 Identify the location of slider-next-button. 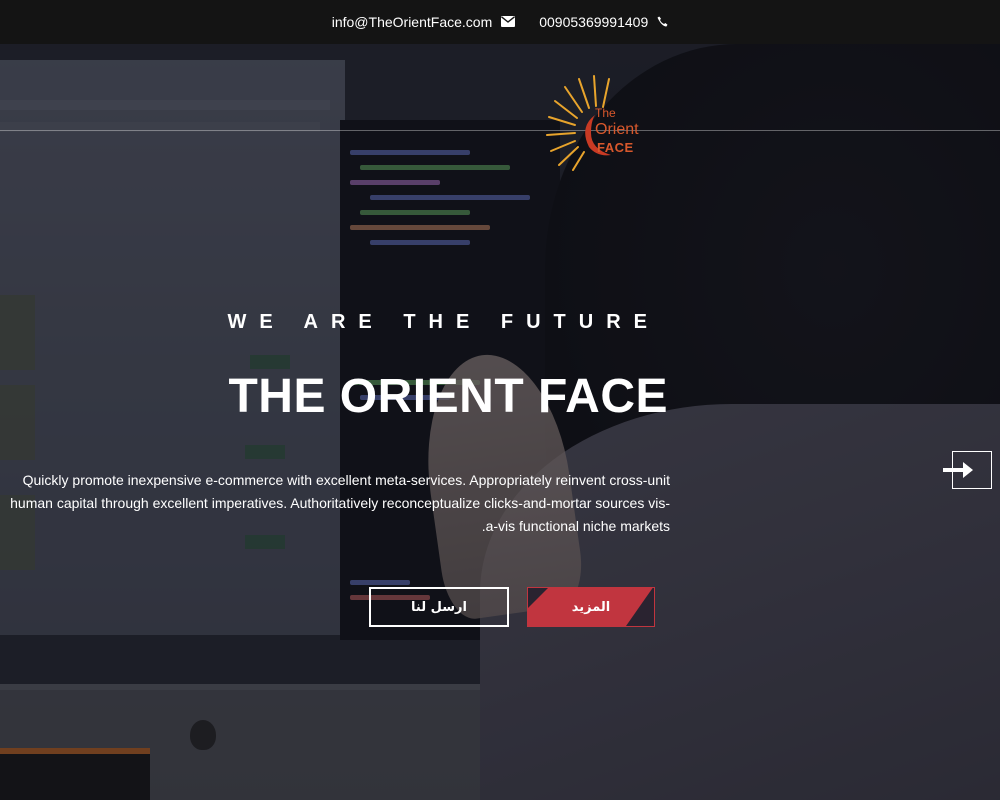
(967, 470).